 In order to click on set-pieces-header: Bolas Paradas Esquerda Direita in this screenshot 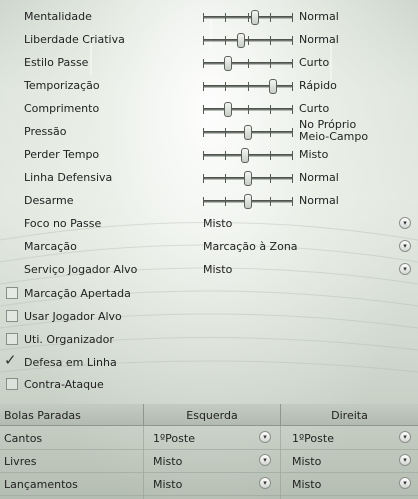, I will do `click(209, 415)`.